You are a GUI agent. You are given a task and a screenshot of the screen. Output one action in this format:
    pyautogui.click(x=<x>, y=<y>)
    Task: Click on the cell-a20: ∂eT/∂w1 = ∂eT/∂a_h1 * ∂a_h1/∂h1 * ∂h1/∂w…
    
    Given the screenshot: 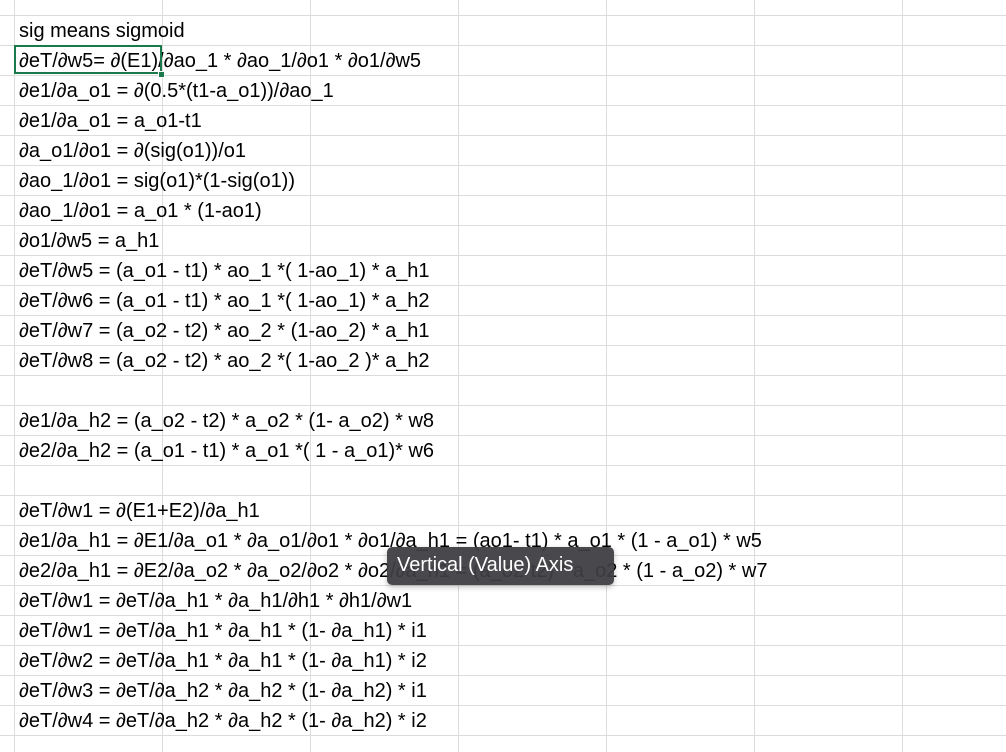 What is the action you would take?
    pyautogui.click(x=215, y=601)
    